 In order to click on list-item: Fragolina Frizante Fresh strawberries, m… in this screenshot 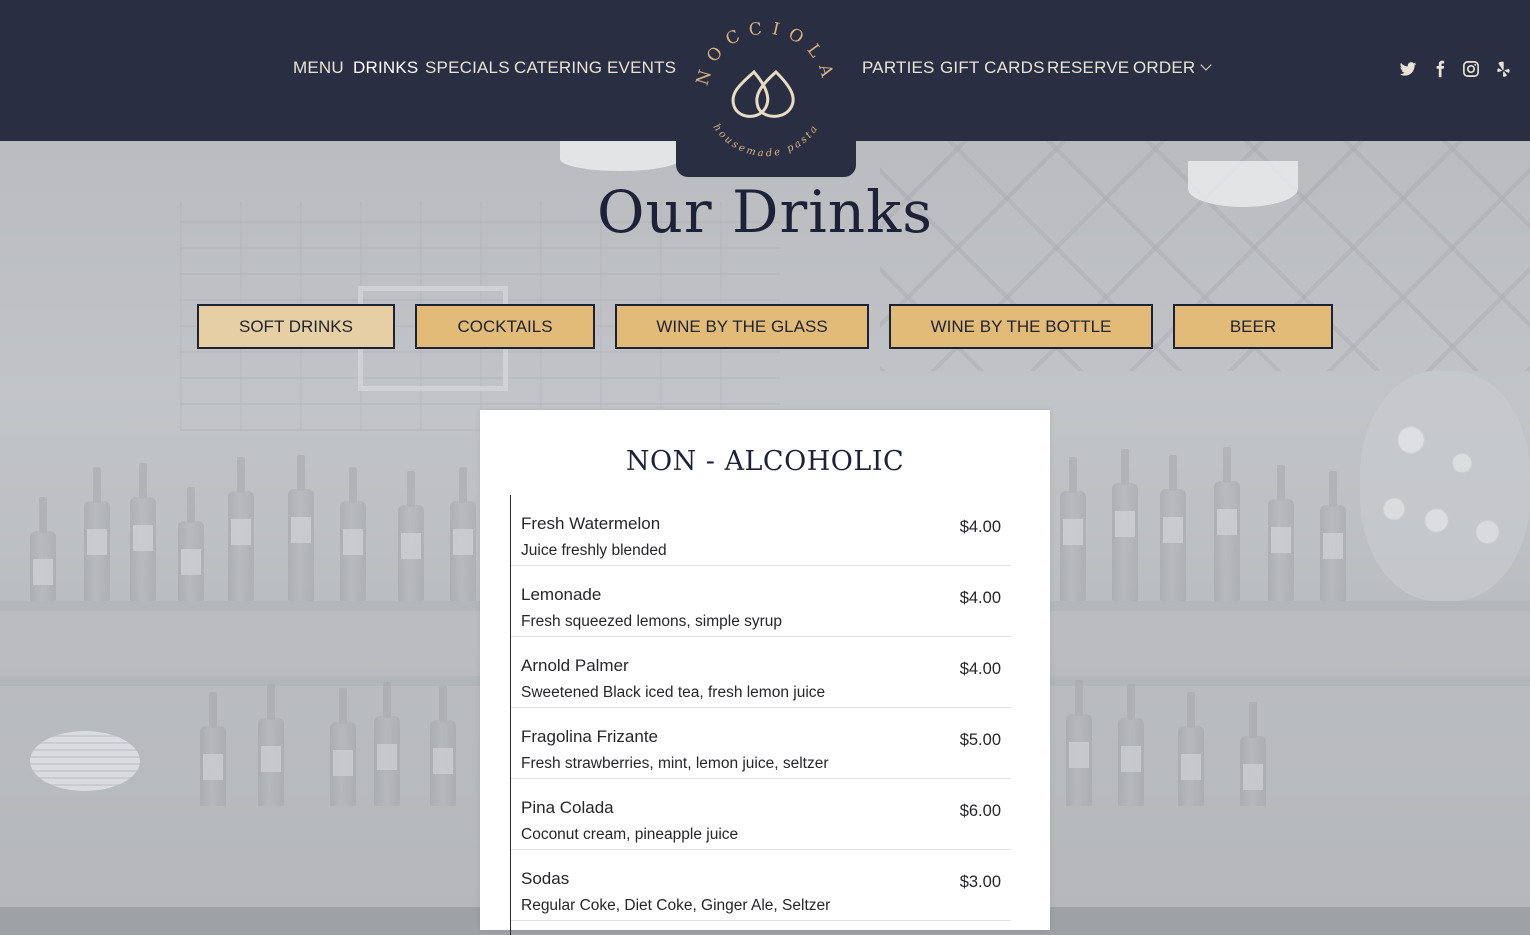, I will do `click(761, 743)`.